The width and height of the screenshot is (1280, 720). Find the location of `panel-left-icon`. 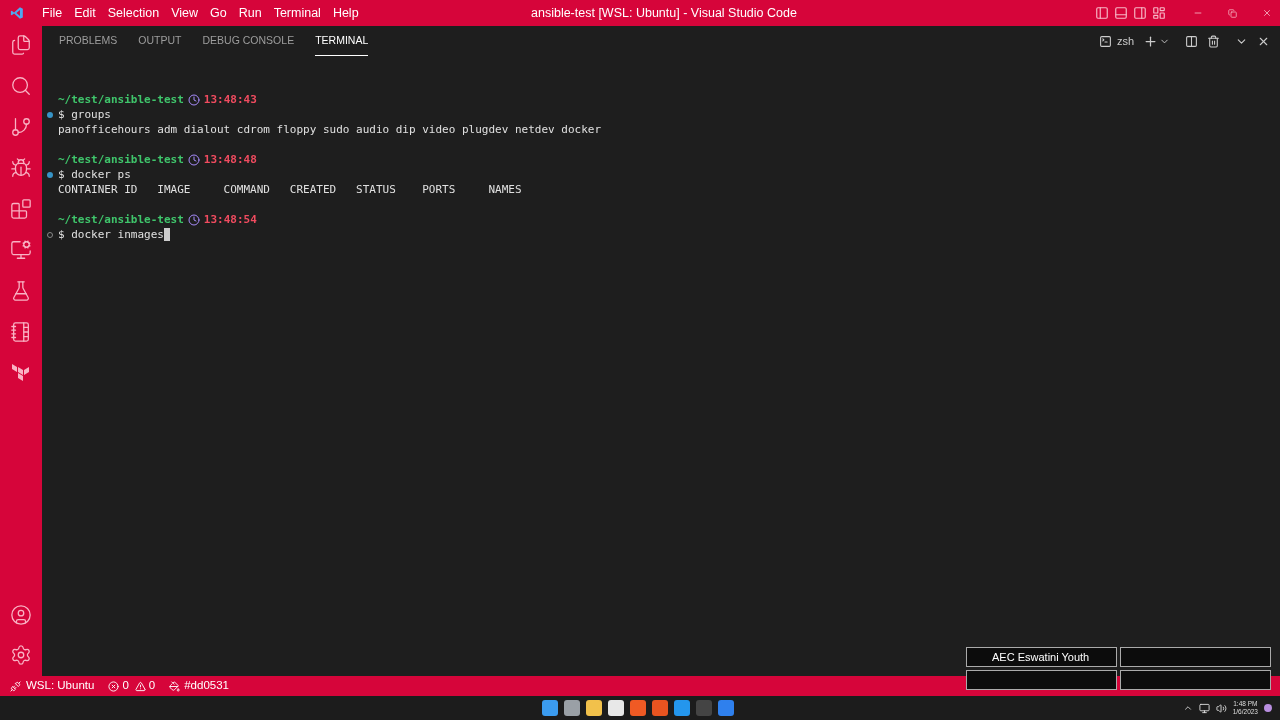

panel-left-icon is located at coordinates (1102, 13).